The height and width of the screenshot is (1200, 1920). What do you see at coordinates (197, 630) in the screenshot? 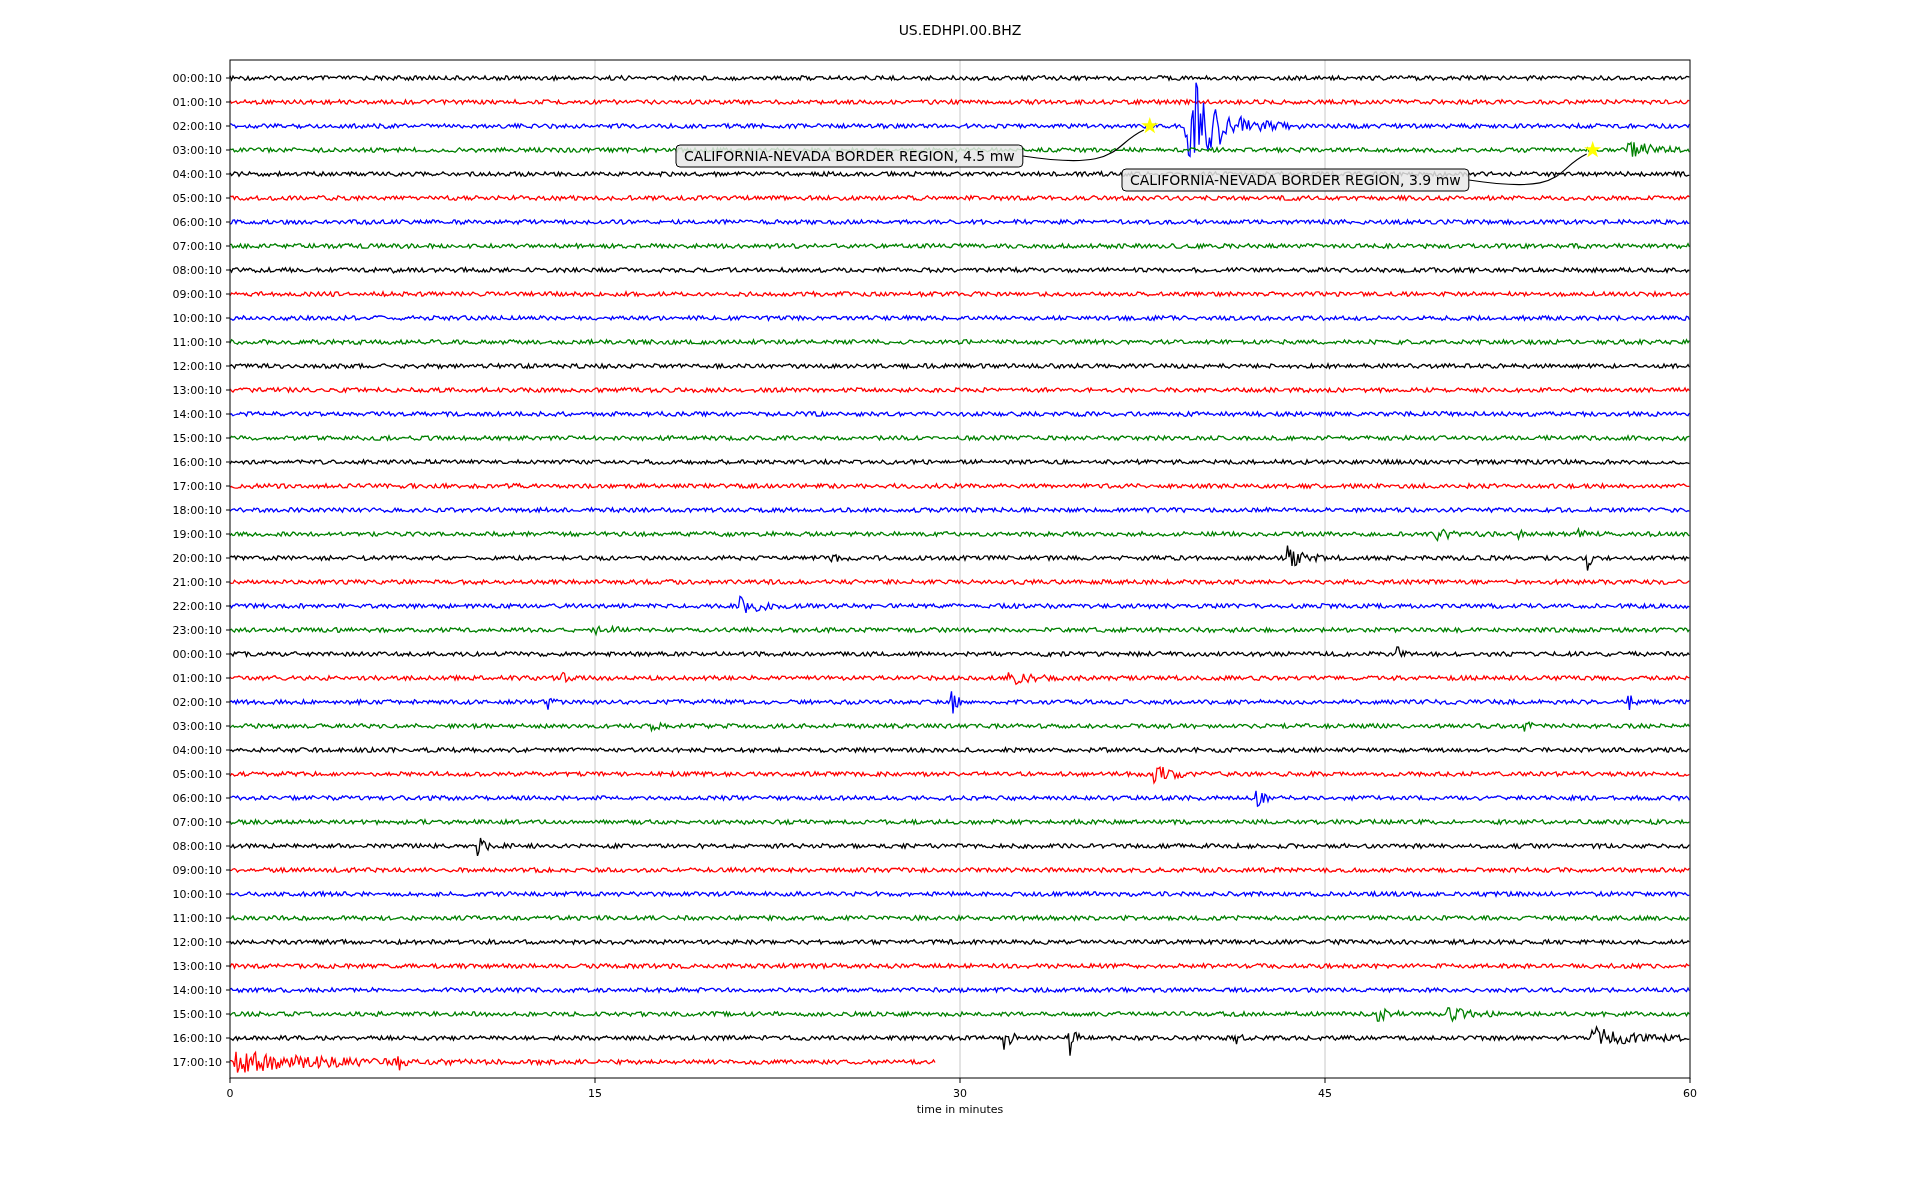
I see `time-label: 23:00:10` at bounding box center [197, 630].